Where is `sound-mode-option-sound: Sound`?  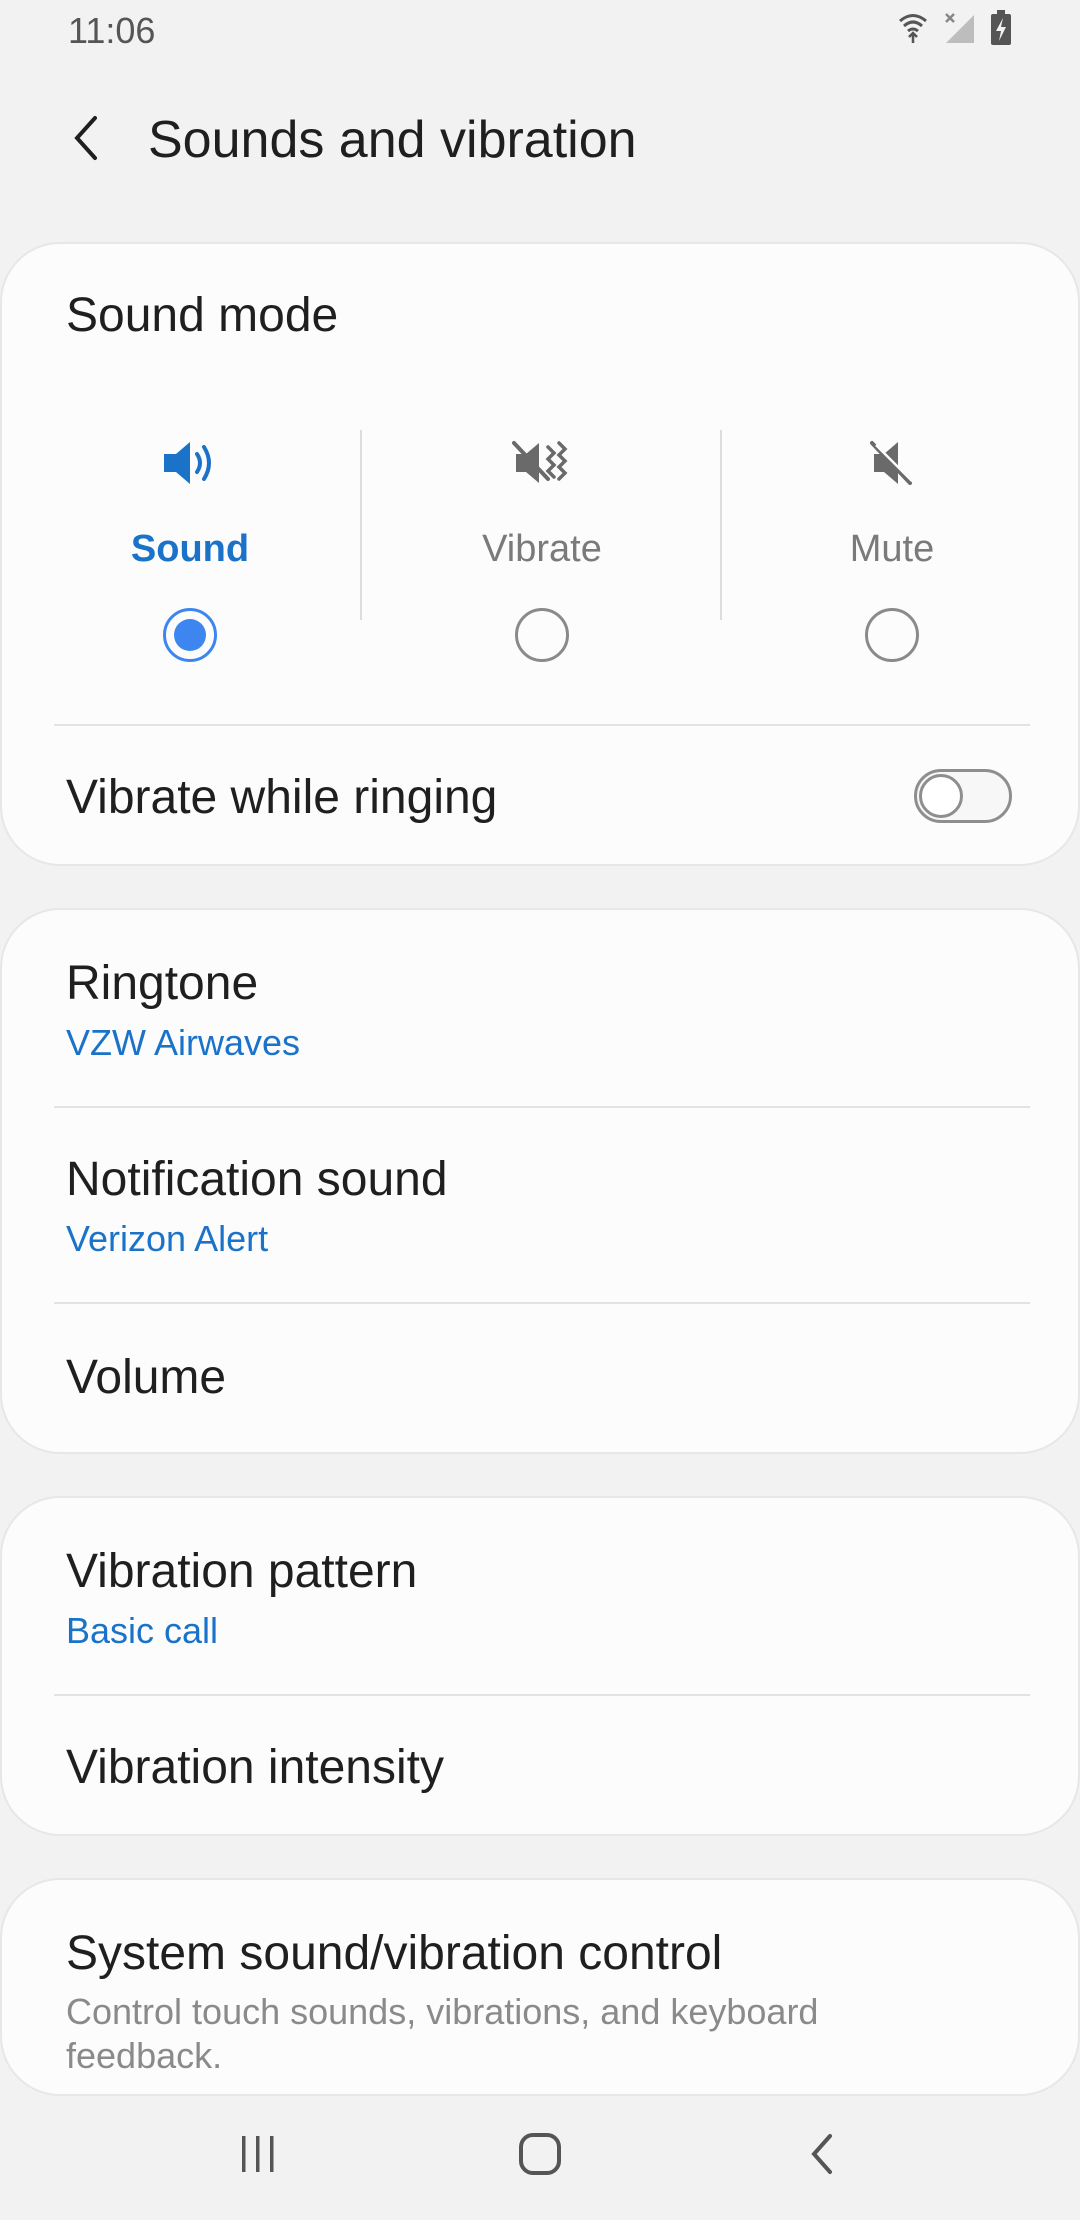 sound-mode-option-sound: Sound is located at coordinates (190, 548).